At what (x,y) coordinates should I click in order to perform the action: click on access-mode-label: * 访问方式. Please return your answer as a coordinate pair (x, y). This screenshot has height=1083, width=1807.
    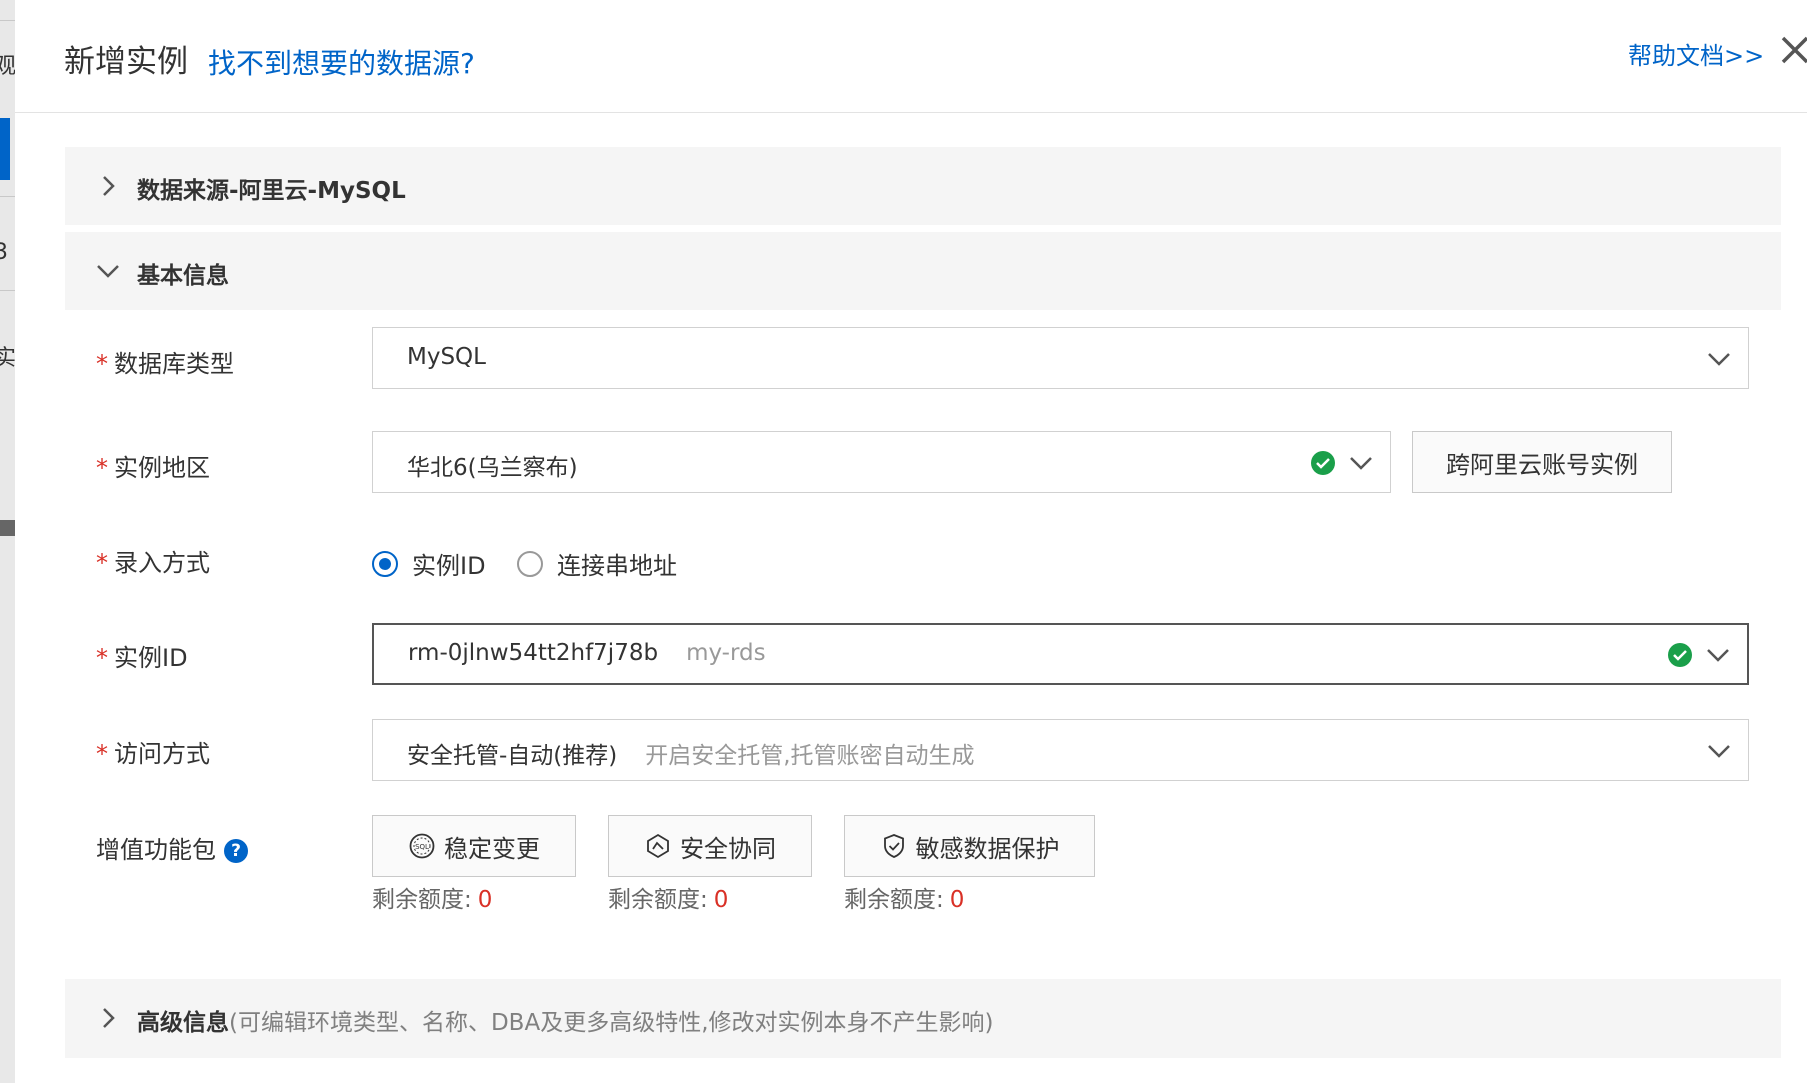
    Looking at the image, I should click on (153, 751).